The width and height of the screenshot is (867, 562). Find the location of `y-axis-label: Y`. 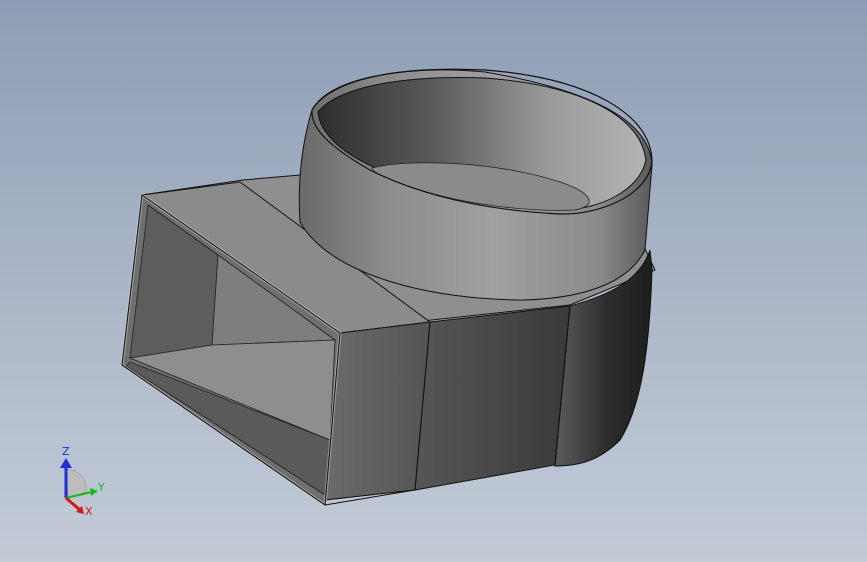

y-axis-label: Y is located at coordinates (101, 487).